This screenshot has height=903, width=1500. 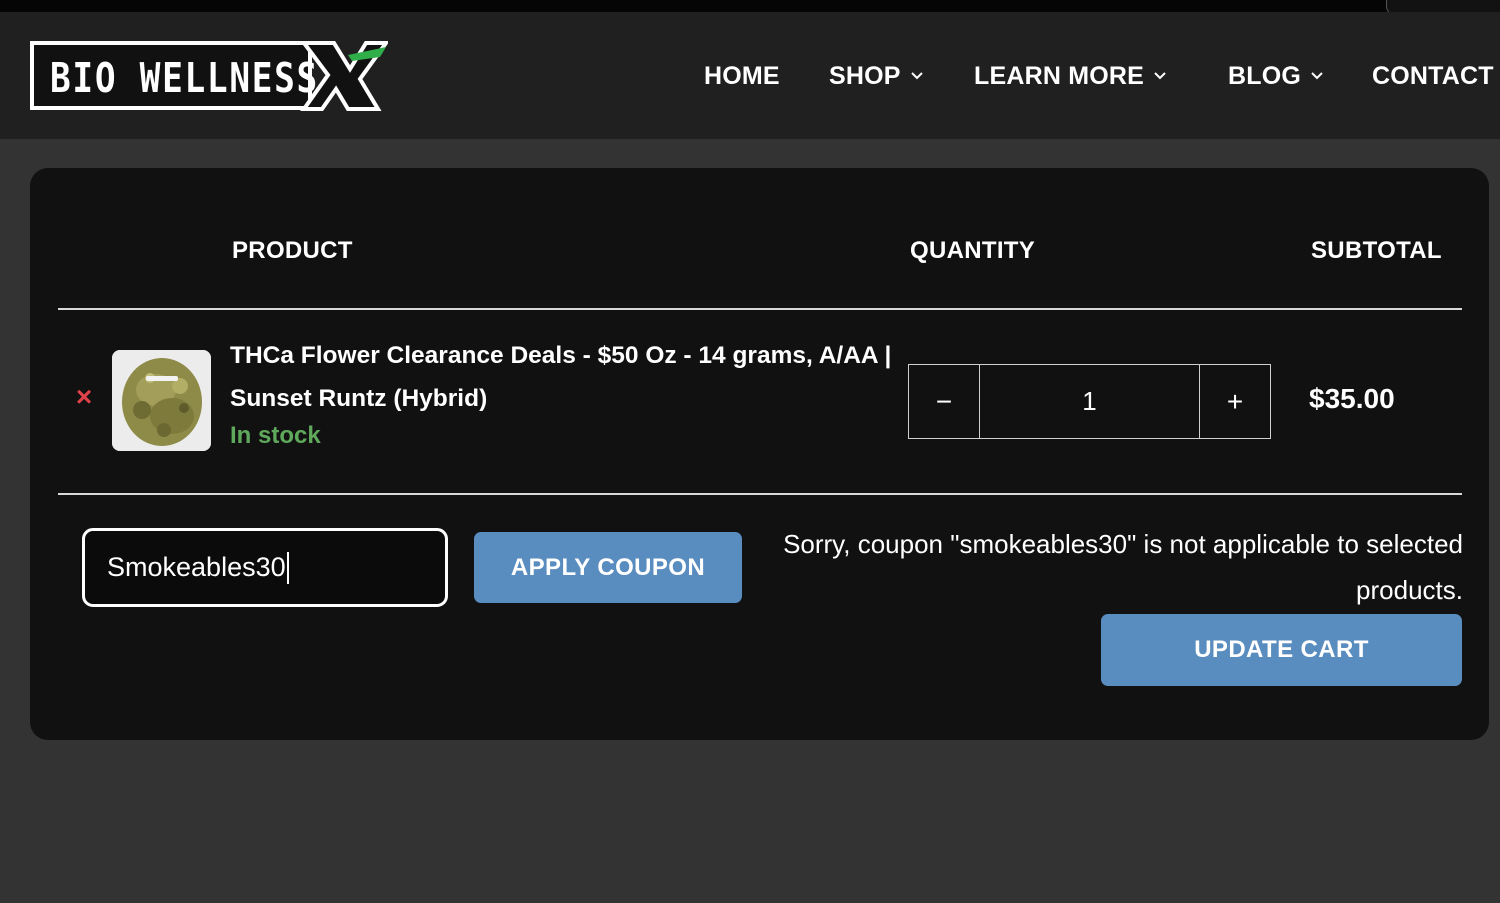 I want to click on nav-label-home: HOME, so click(x=742, y=75).